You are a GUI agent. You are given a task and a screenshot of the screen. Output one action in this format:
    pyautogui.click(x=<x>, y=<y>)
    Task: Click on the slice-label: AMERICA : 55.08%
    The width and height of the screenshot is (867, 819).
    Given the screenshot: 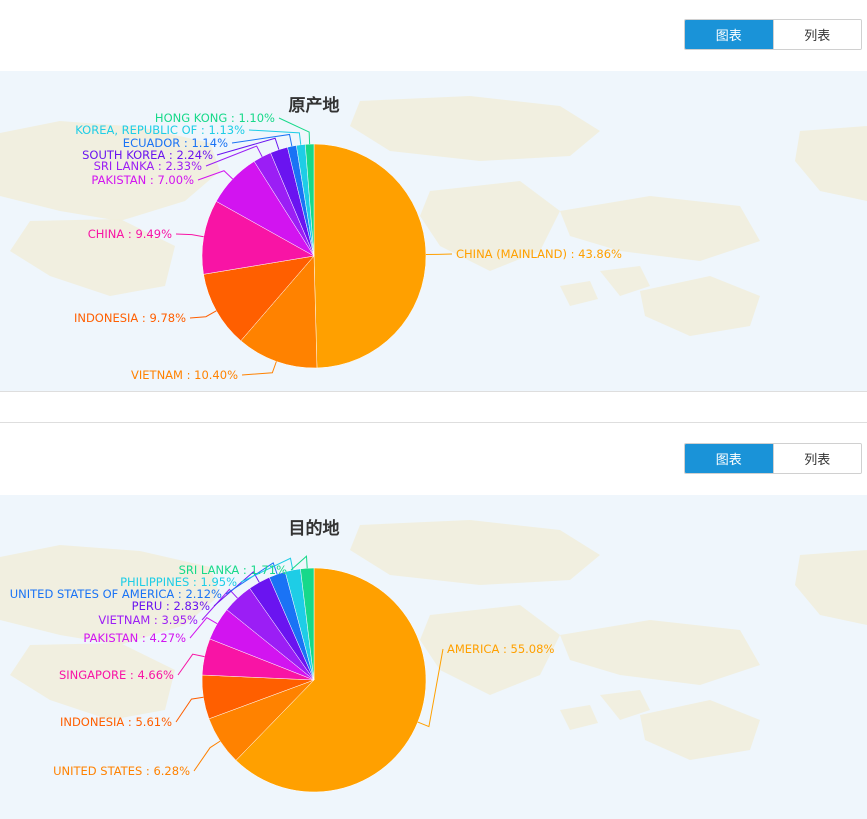 What is the action you would take?
    pyautogui.click(x=500, y=649)
    